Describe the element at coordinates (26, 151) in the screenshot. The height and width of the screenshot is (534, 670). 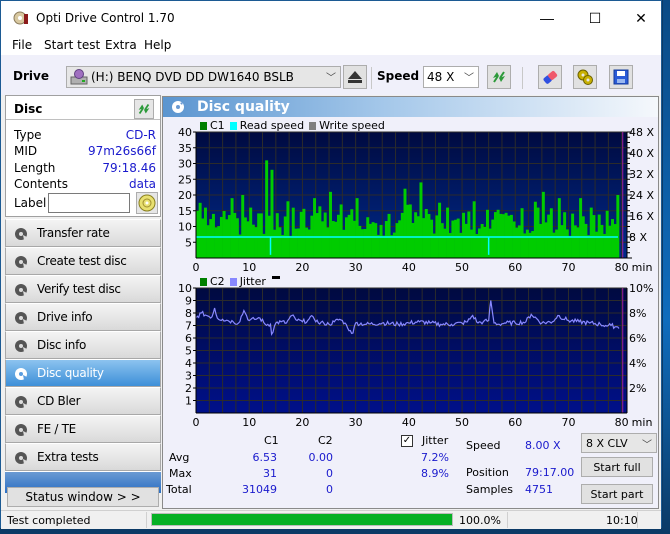
I see `disc-info-key: MID` at that location.